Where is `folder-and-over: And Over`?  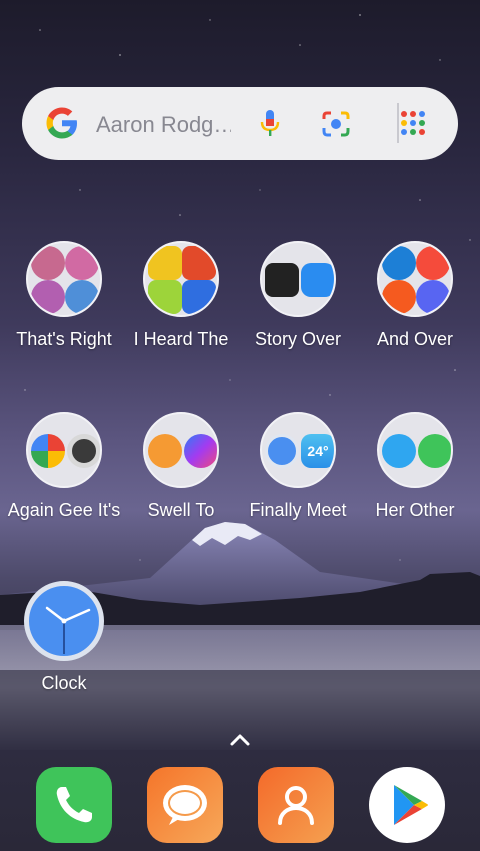
folder-and-over: And Over is located at coordinates (415, 295).